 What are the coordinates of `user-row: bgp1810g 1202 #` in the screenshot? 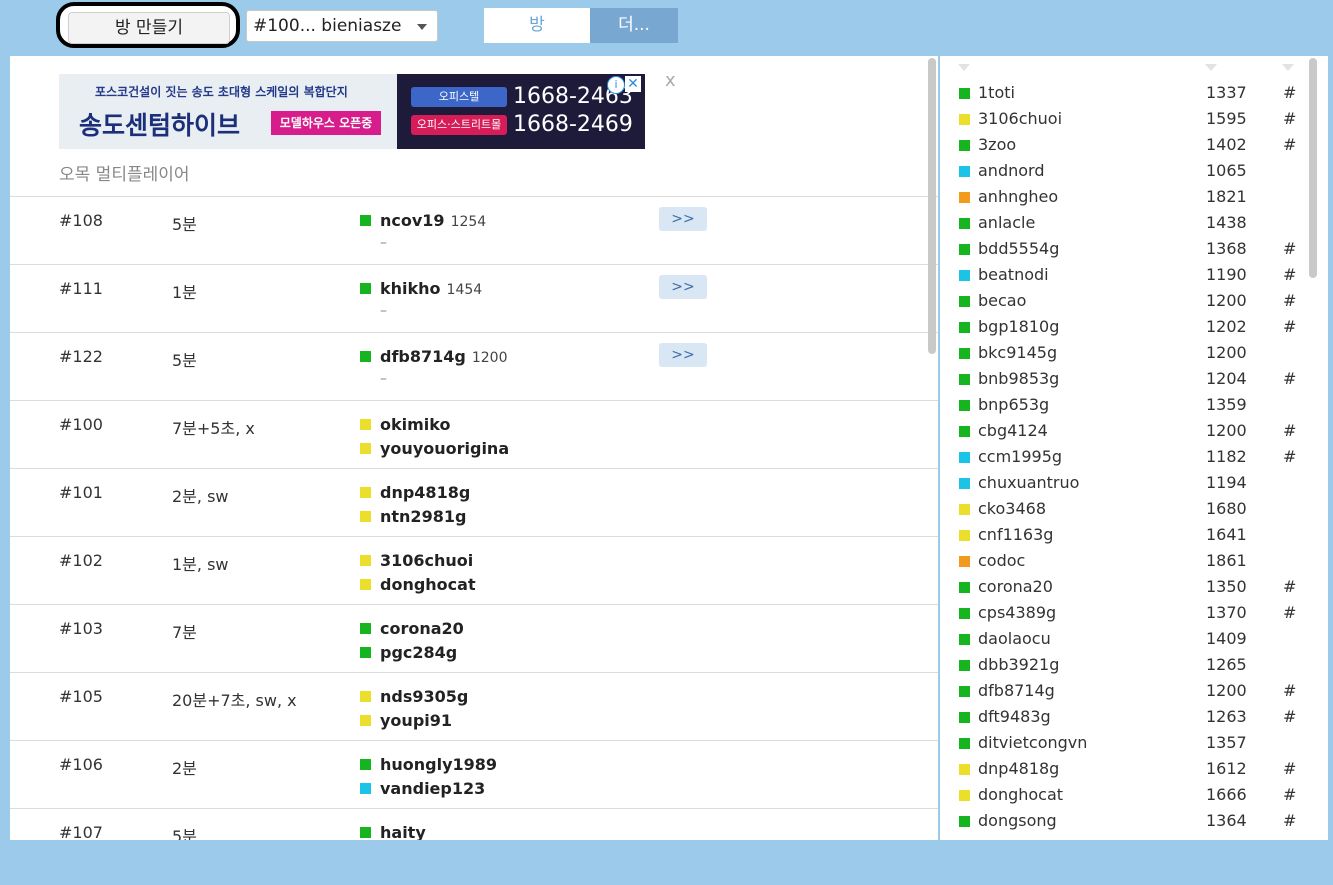 It's located at (1130, 327).